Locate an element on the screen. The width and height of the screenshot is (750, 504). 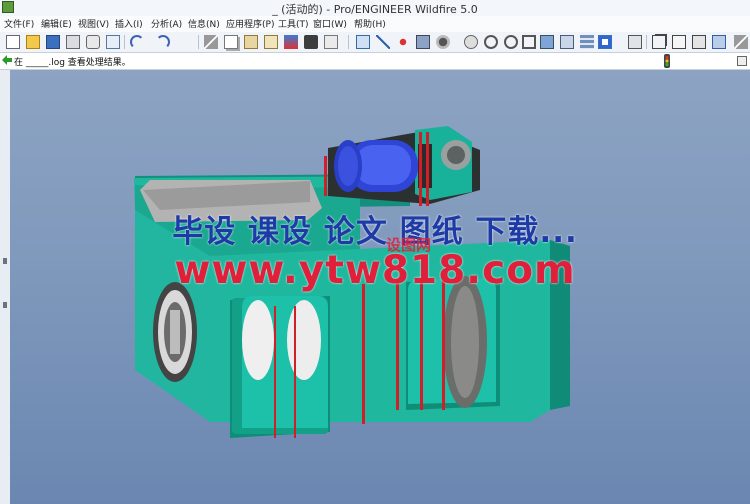
menu-applications: 应用程序(P) is located at coordinates (250, 23).